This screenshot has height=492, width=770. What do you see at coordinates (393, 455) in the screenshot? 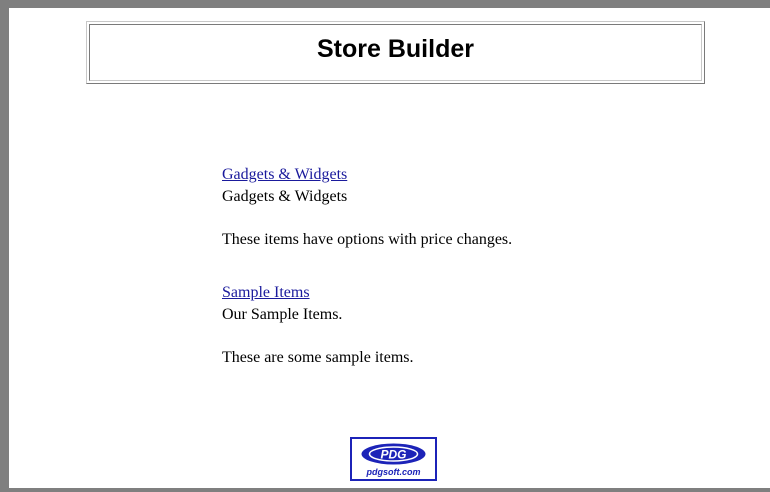
I see `logo-mark-text: PDG` at bounding box center [393, 455].